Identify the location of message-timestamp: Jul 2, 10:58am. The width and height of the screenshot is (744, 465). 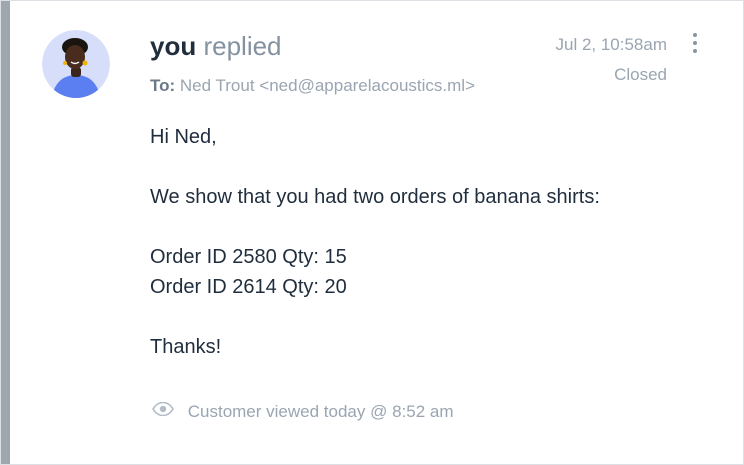
(611, 44).